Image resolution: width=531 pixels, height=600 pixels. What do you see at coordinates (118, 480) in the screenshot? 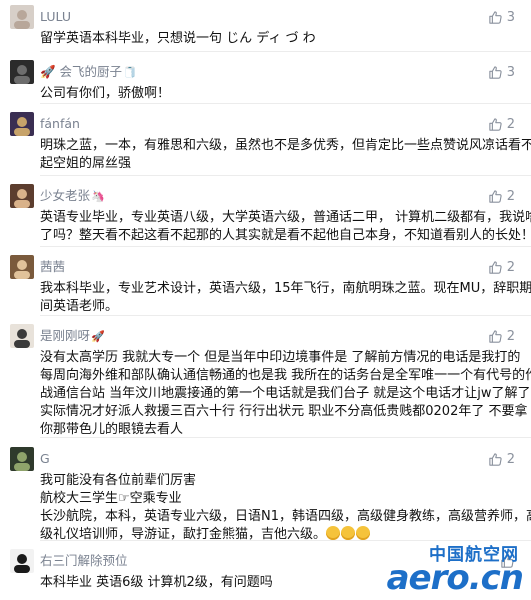
I see `comment-text-line-content: 我可能没有各位前辈们厉害` at bounding box center [118, 480].